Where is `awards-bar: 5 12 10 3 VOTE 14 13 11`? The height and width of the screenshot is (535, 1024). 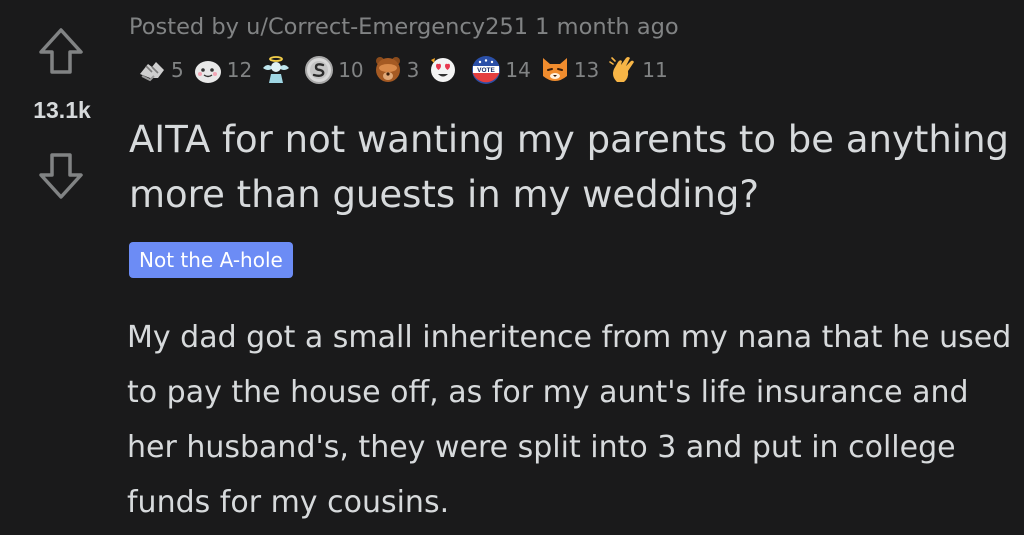
awards-bar: 5 12 10 3 VOTE 14 13 11 is located at coordinates (406, 70).